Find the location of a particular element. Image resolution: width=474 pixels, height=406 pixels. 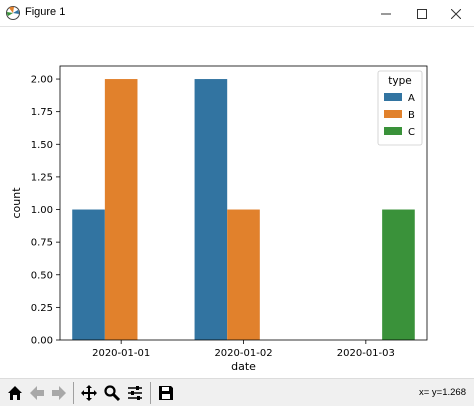

x-tick-label: 2020-01-02 is located at coordinates (243, 353).